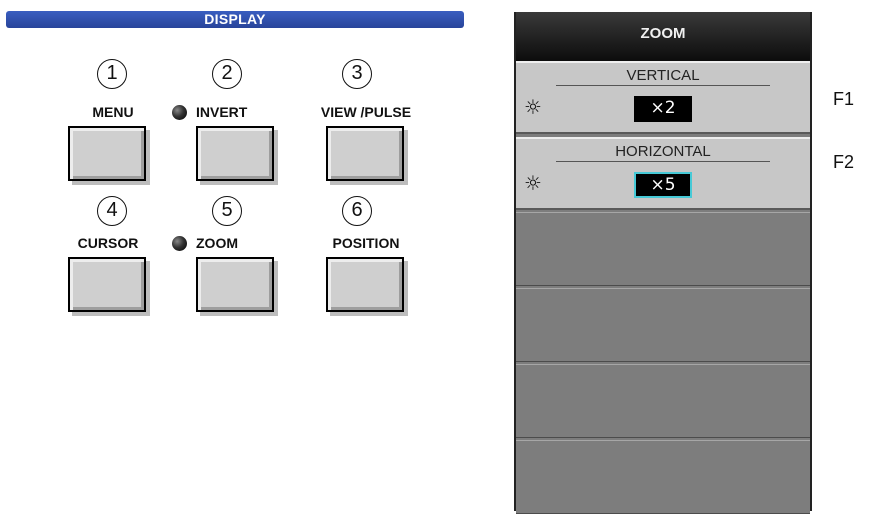  Describe the element at coordinates (227, 211) in the screenshot. I see `button-number-5: 5` at that location.